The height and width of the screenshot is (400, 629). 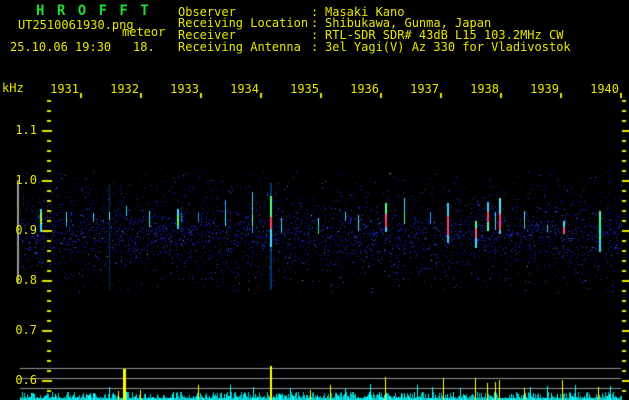 What do you see at coordinates (20, 200) in the screenshot?
I see `freq-axis-left: 1.1 1.0 0.9 0.8 0.7 0.6` at bounding box center [20, 200].